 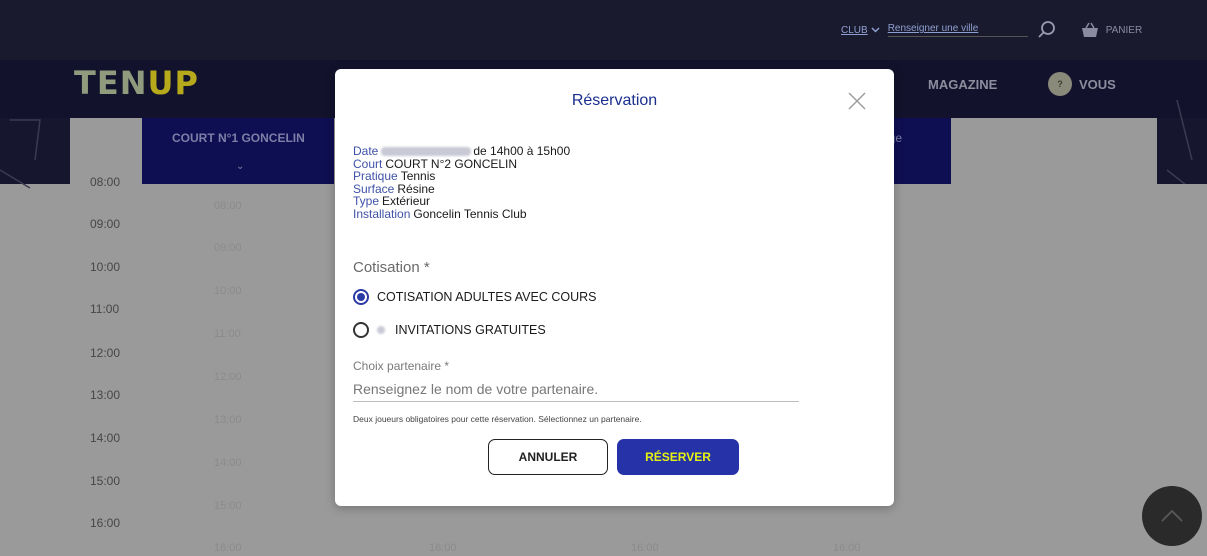 What do you see at coordinates (228, 206) in the screenshot?
I see `slot-time: 08:00` at bounding box center [228, 206].